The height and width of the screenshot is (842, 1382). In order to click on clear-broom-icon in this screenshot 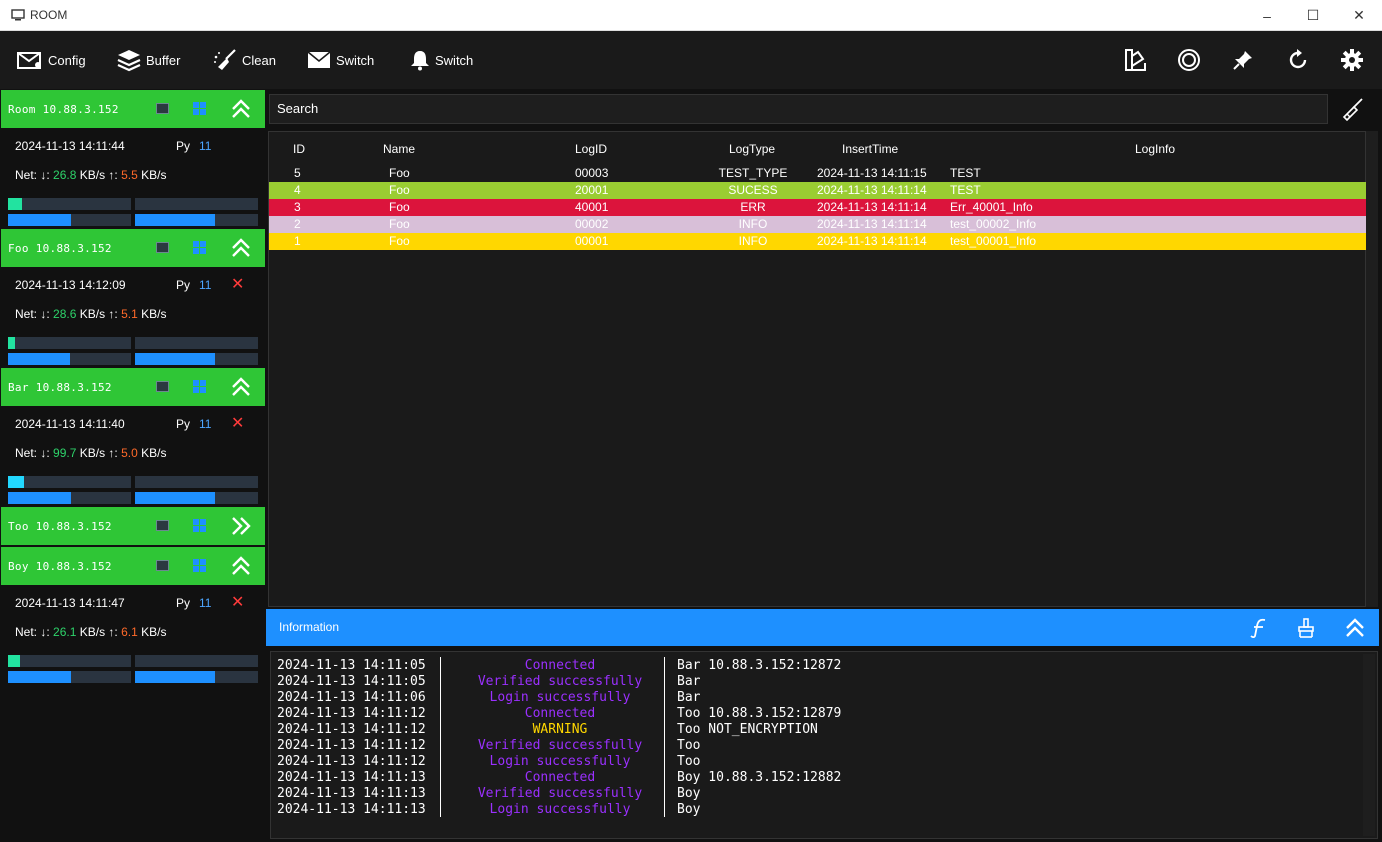, I will do `click(1352, 109)`.